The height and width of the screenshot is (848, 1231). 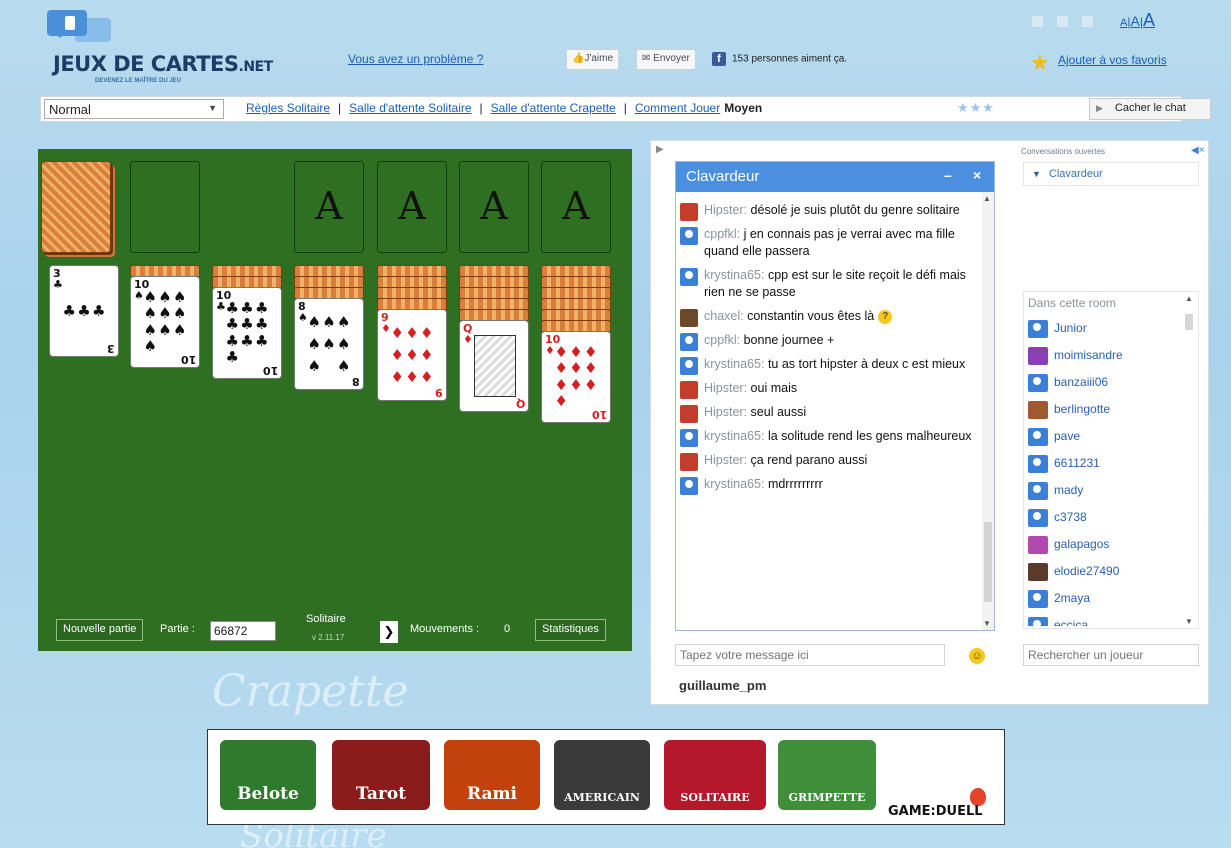 I want to click on foundation-4: A, so click(x=576, y=207).